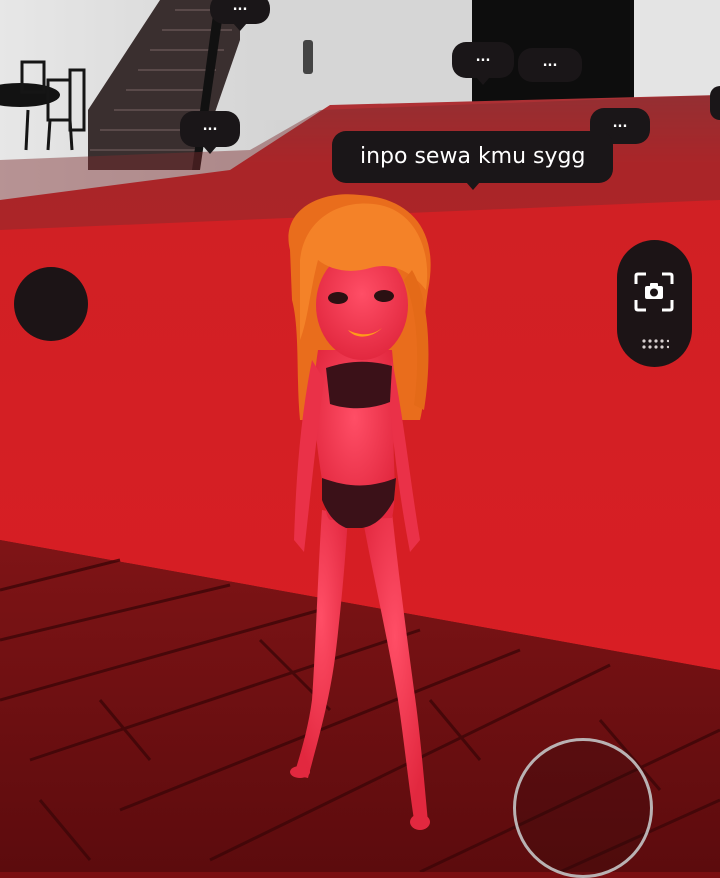 The height and width of the screenshot is (878, 720). I want to click on avatar-left-eye, so click(338, 298).